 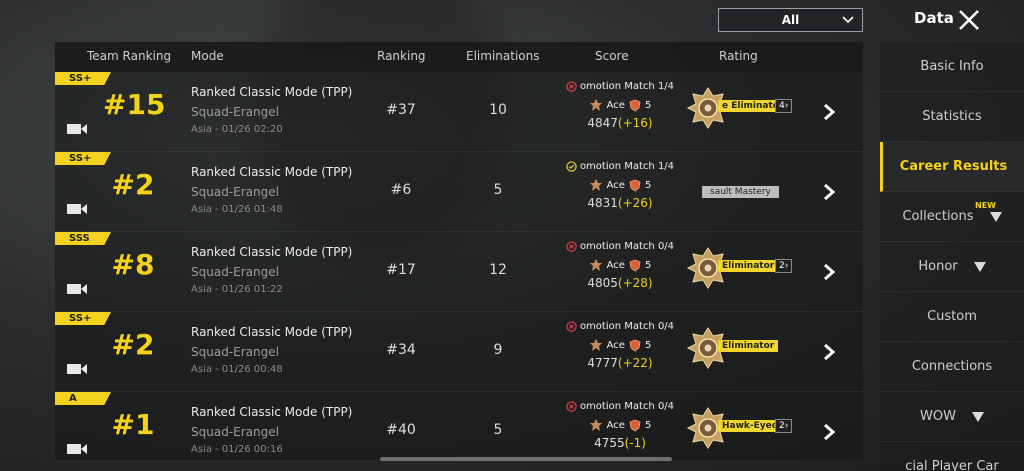 I want to click on rating-cell: Hawk-Eyed 2›, so click(x=740, y=431).